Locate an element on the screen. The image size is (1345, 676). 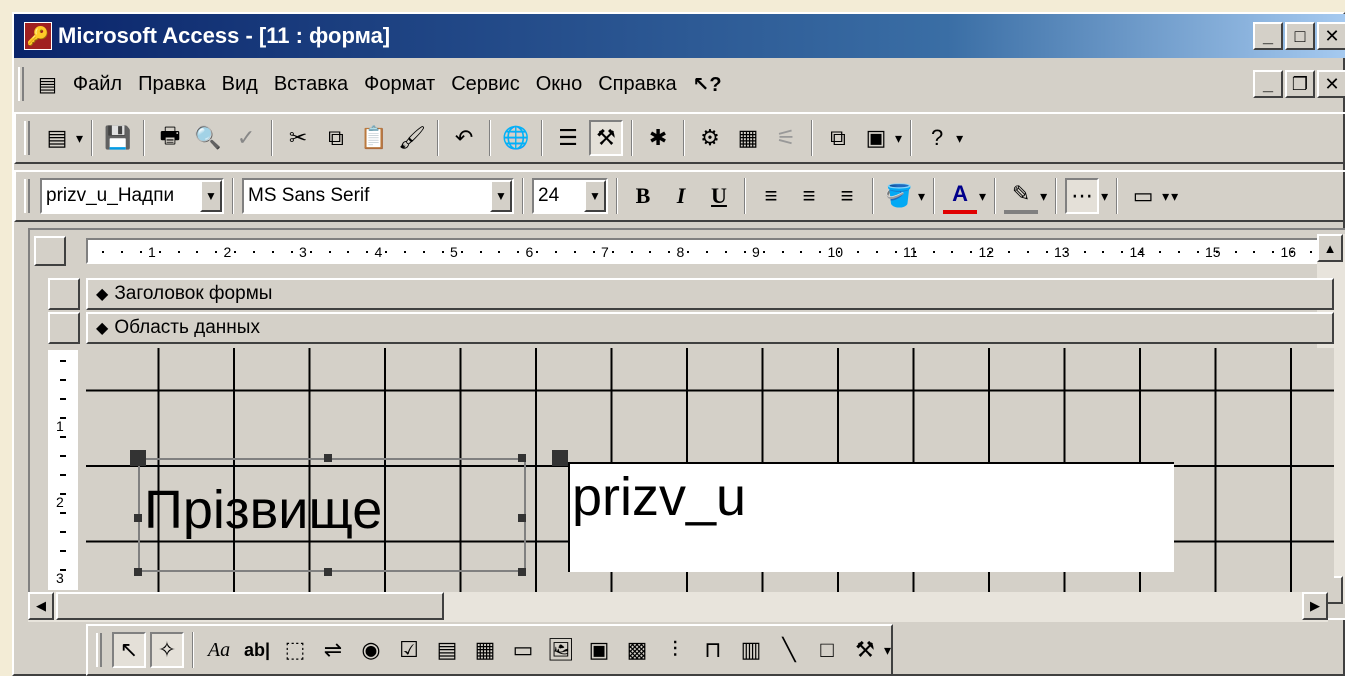
detail-section-bar: ◆ Область данных is located at coordinates (710, 328).